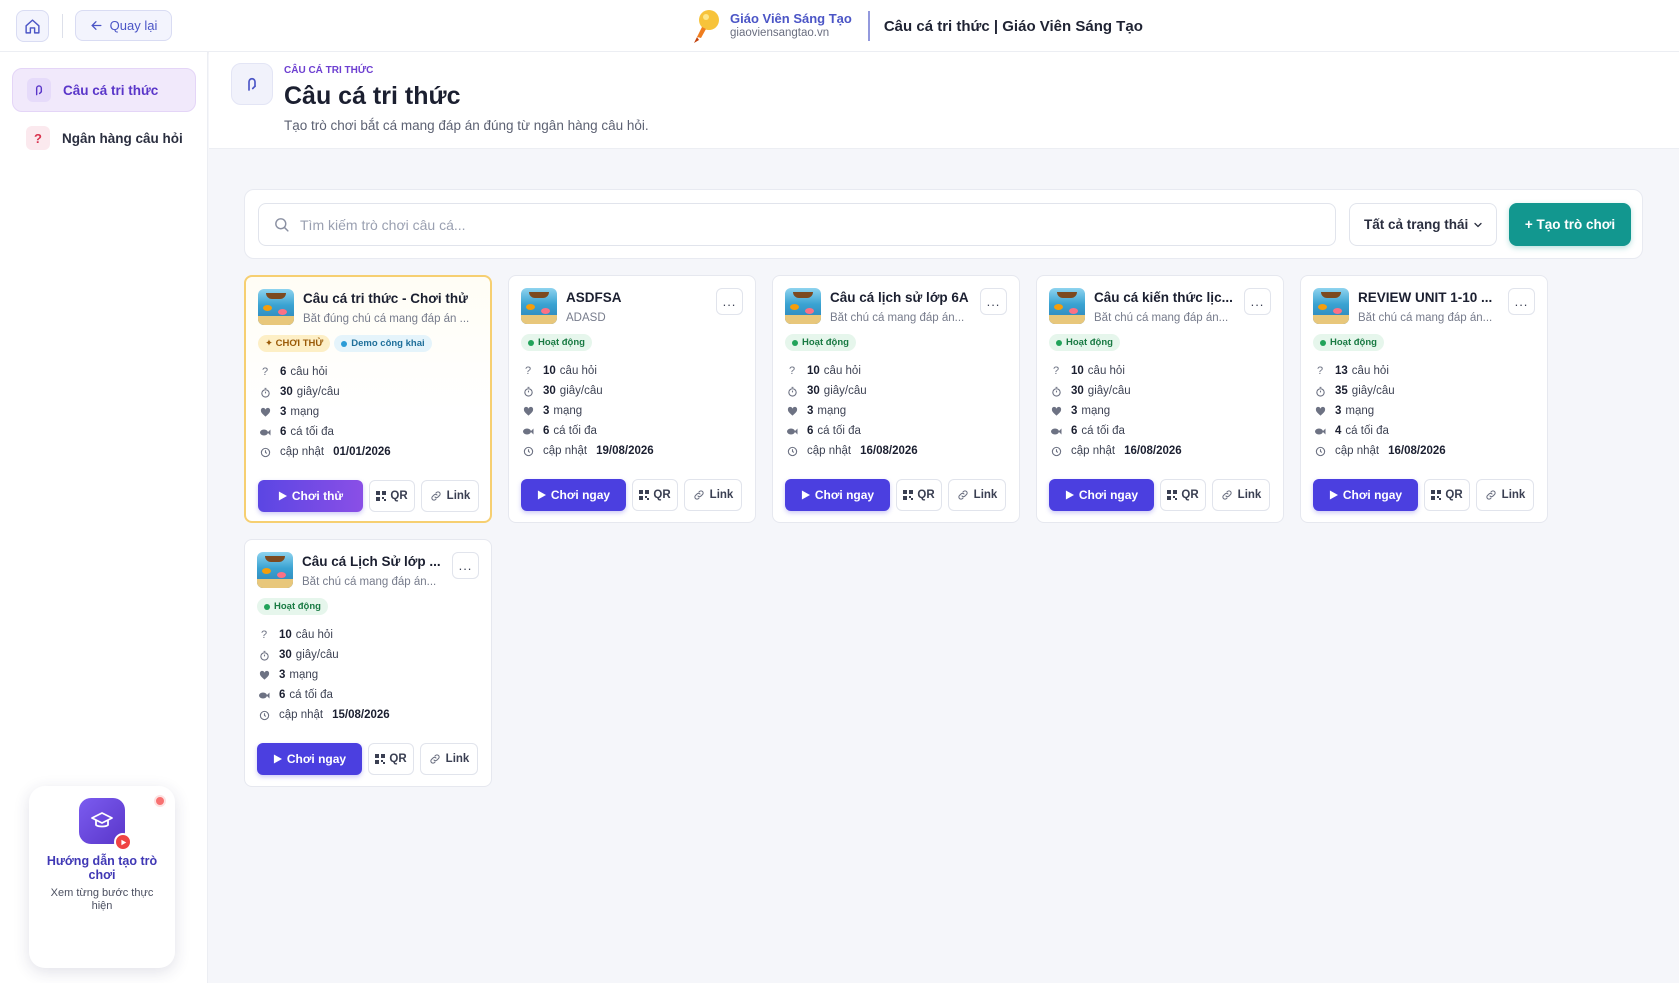 This screenshot has width=1679, height=983. Describe the element at coordinates (1570, 224) in the screenshot. I see `create-game-button: + Tạo trò chơi` at that location.